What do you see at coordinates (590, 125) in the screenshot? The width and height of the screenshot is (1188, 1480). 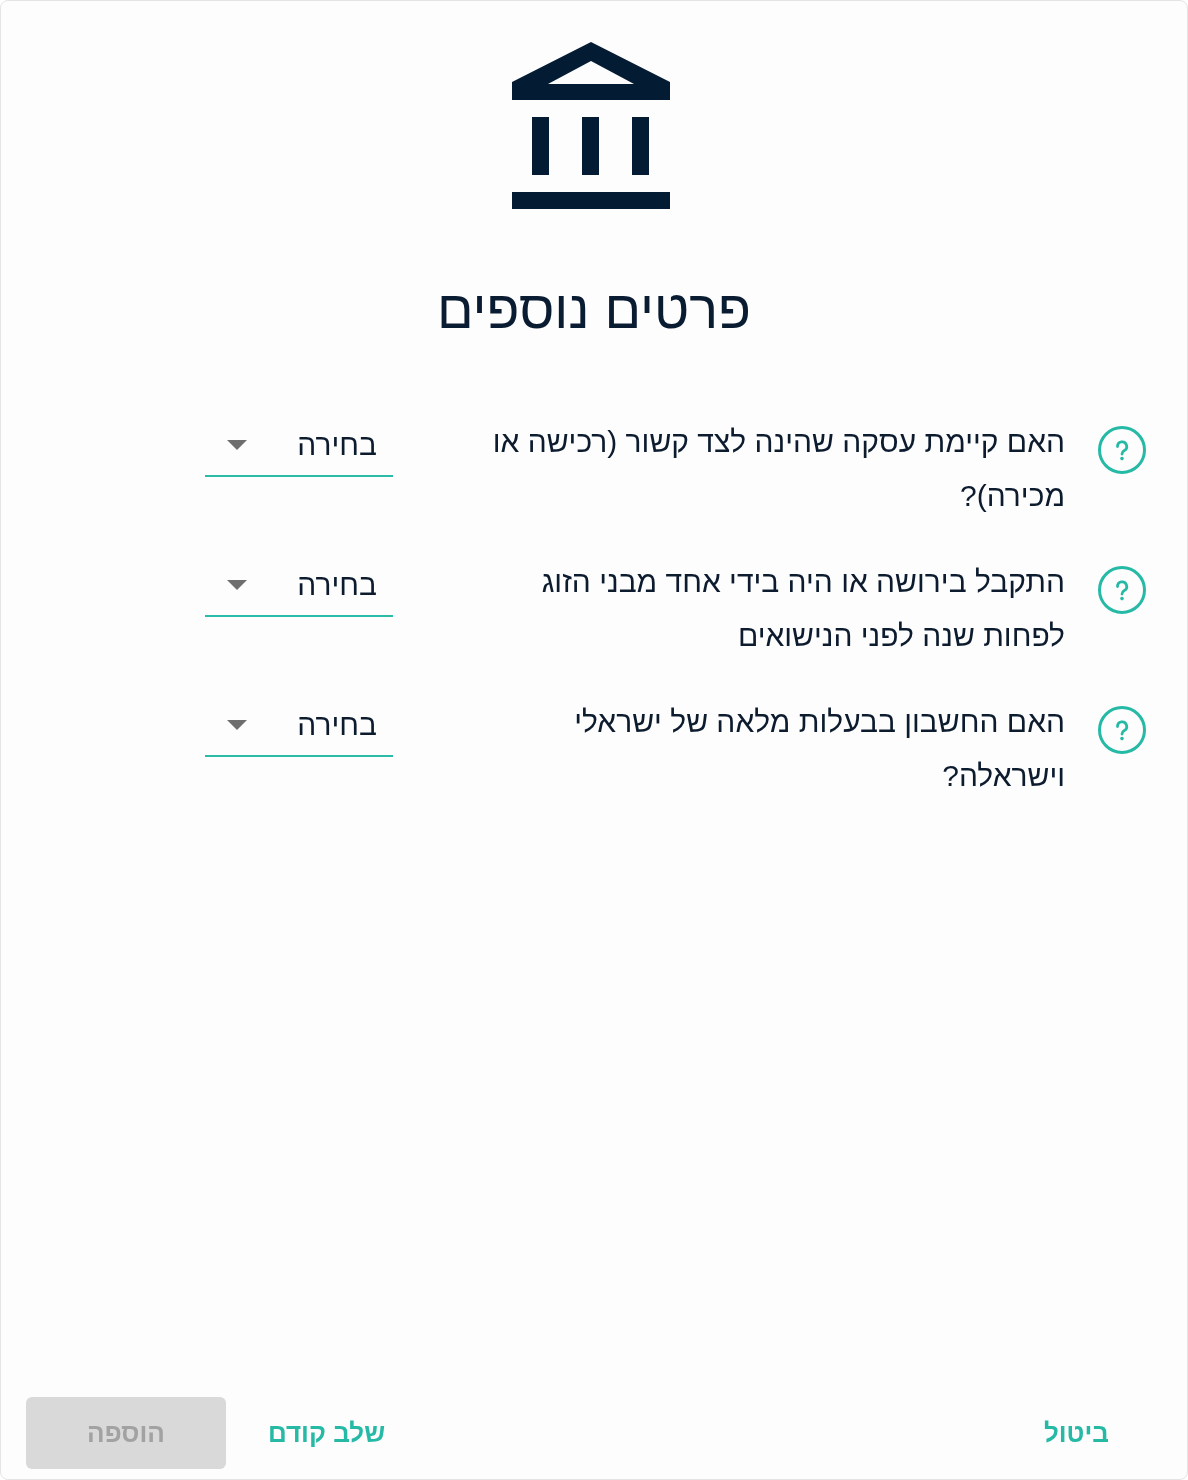 I see `bank-building-icon` at bounding box center [590, 125].